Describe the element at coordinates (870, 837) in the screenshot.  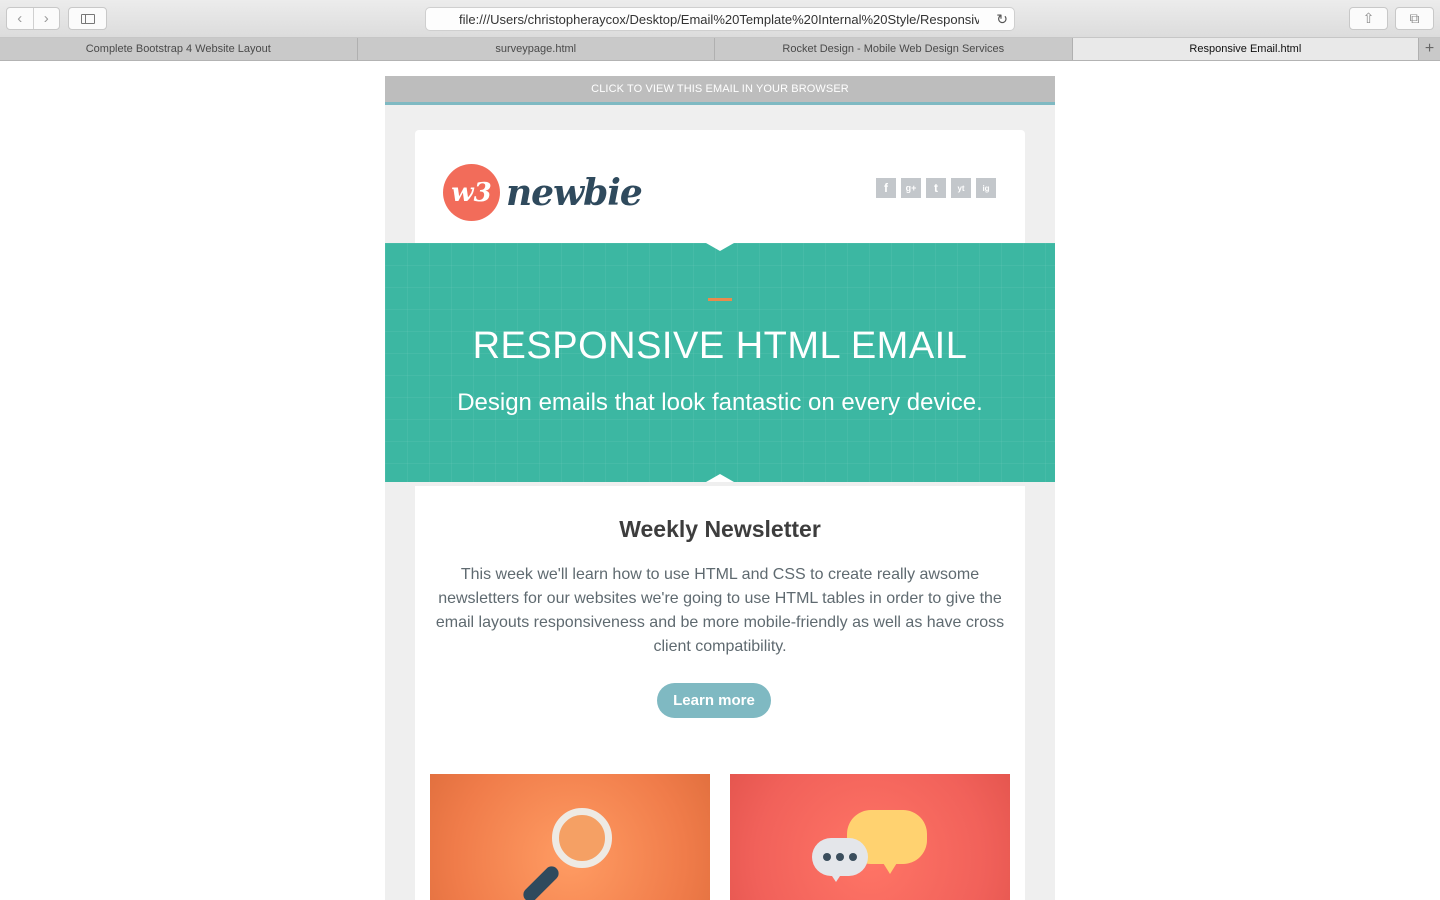
I see `chat-feature-image` at that location.